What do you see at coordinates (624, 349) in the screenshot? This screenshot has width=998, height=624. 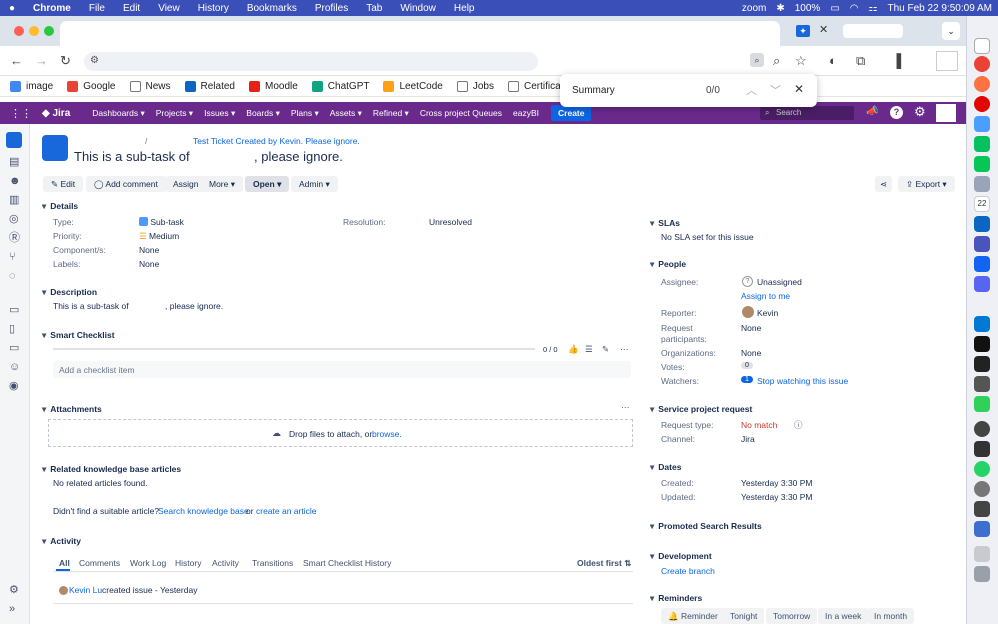 I see `checklist-more-icon: ⋯` at bounding box center [624, 349].